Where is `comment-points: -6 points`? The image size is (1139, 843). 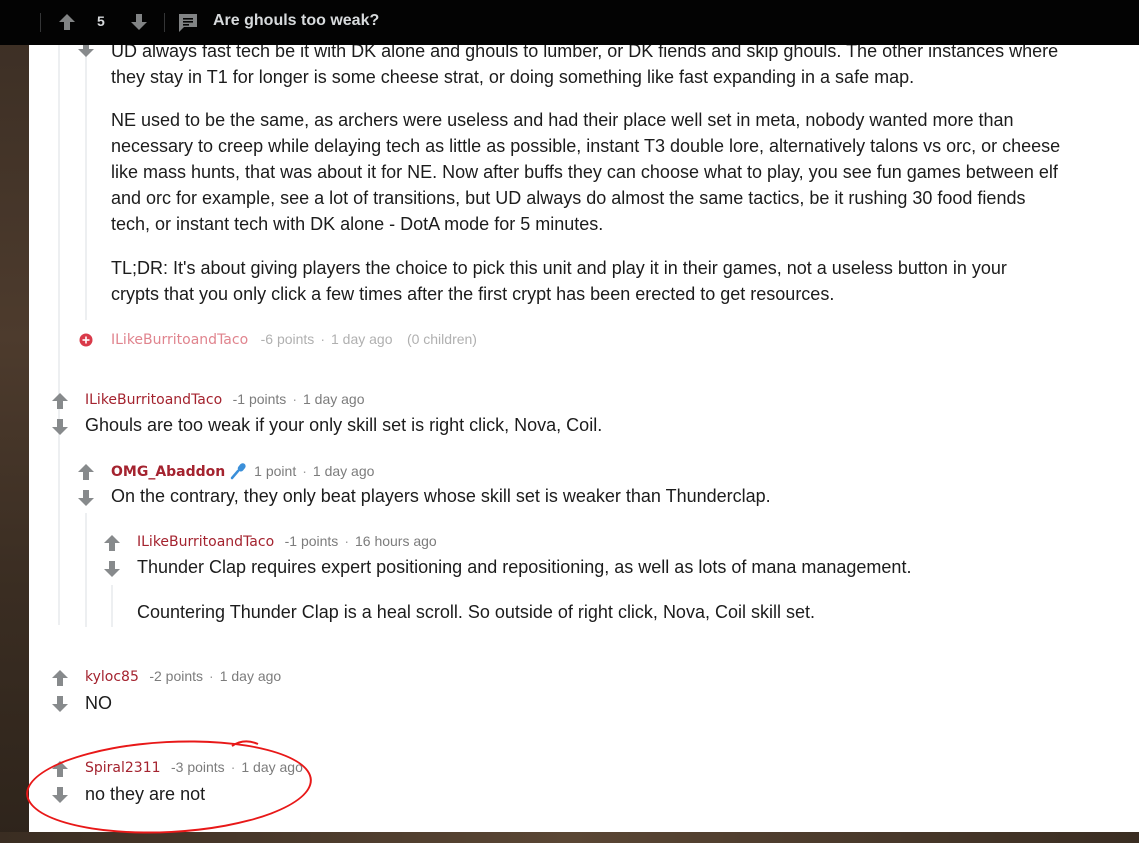 comment-points: -6 points is located at coordinates (287, 339).